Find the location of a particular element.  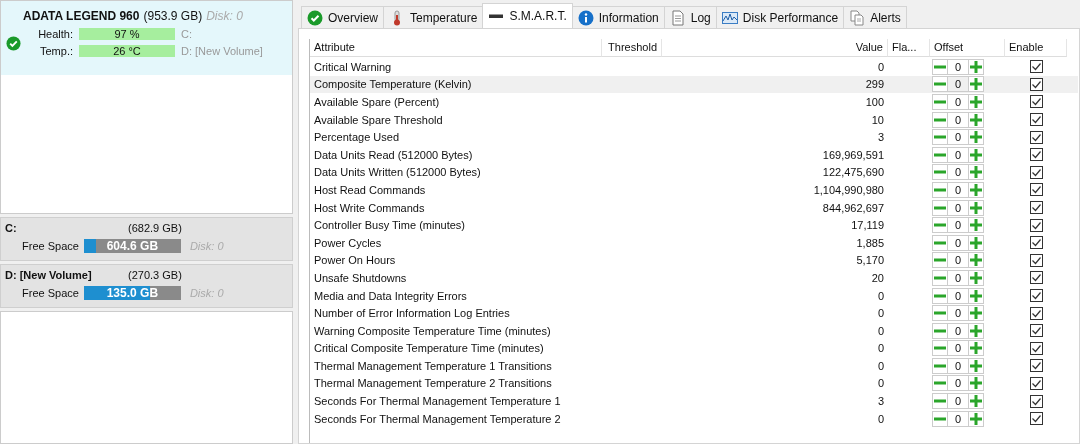

table-row: Data Units Read (512000 Bytes) 169,969,591 0 is located at coordinates (694, 154).